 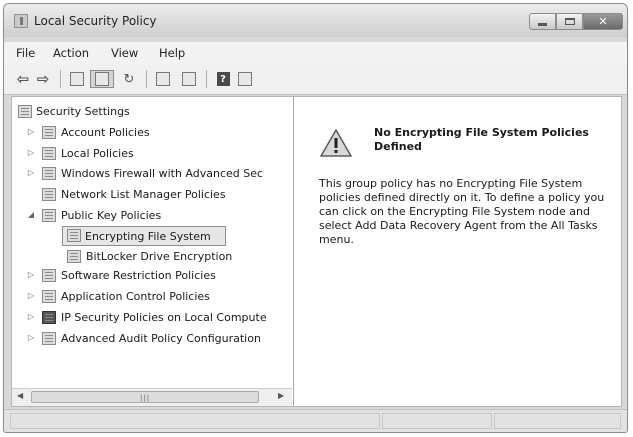 I want to click on grip-icon: |||, so click(x=145, y=398).